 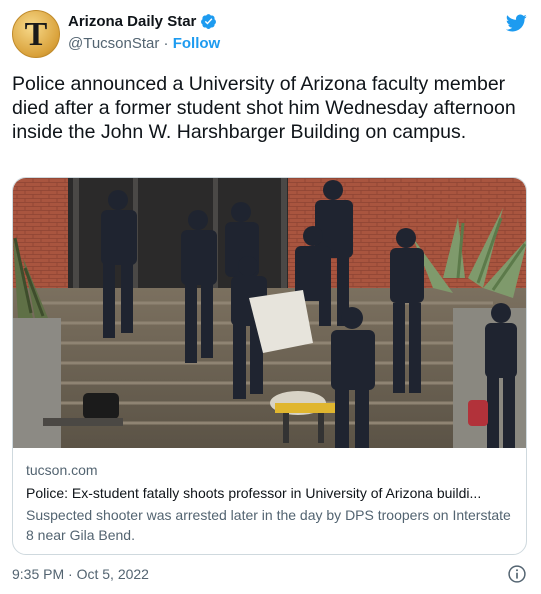 I want to click on info-icon, so click(x=517, y=574).